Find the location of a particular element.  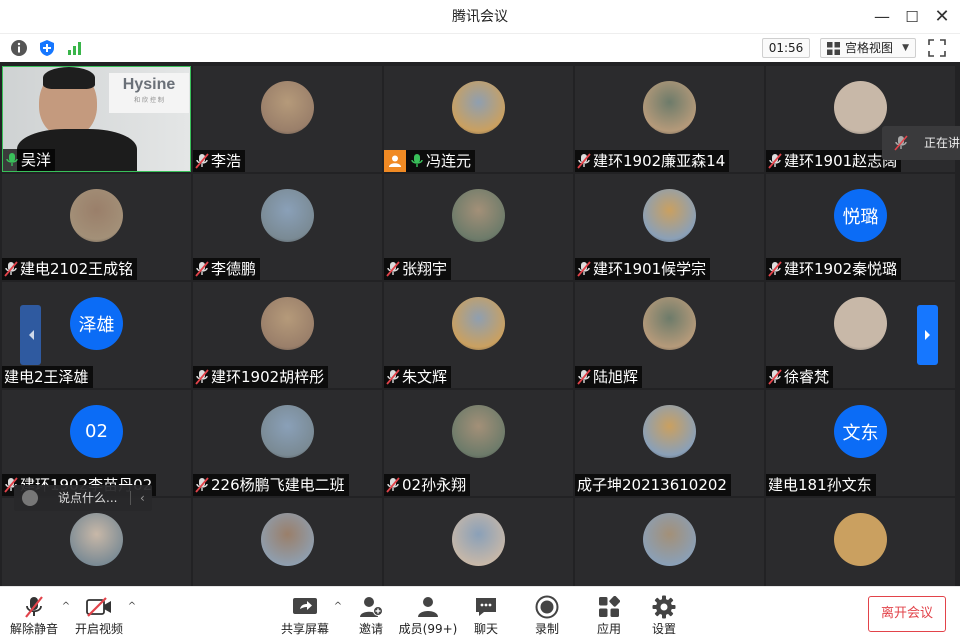

participant-tile: 建电2102王成铭 is located at coordinates (96, 227).